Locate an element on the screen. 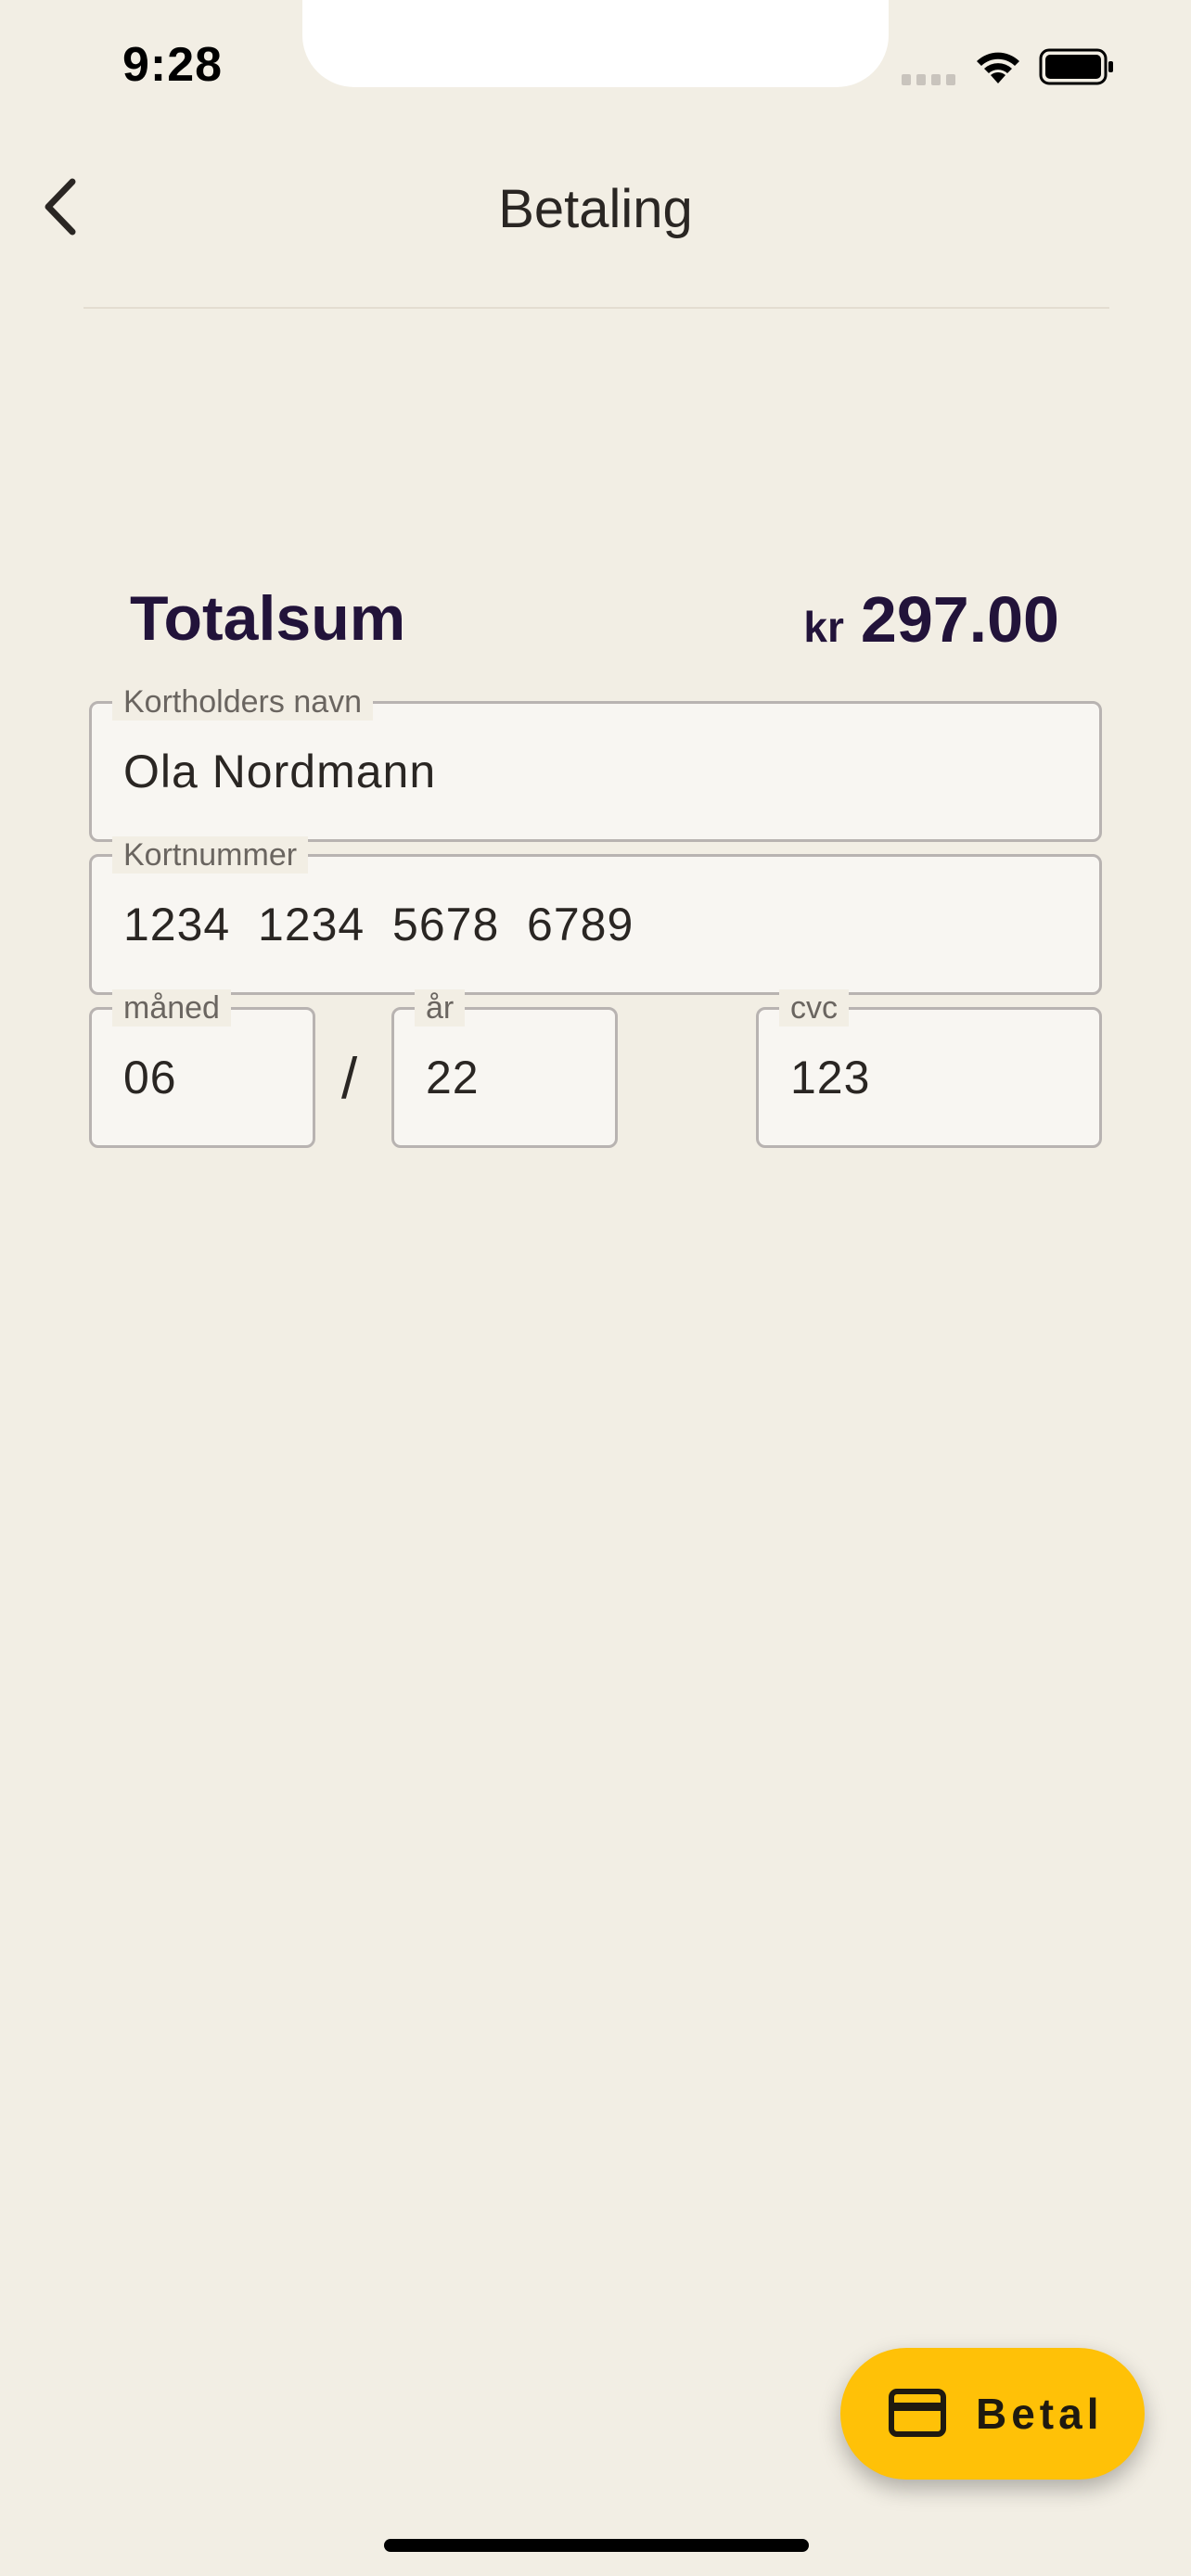 This screenshot has width=1191, height=2576. wifi-icon is located at coordinates (998, 67).